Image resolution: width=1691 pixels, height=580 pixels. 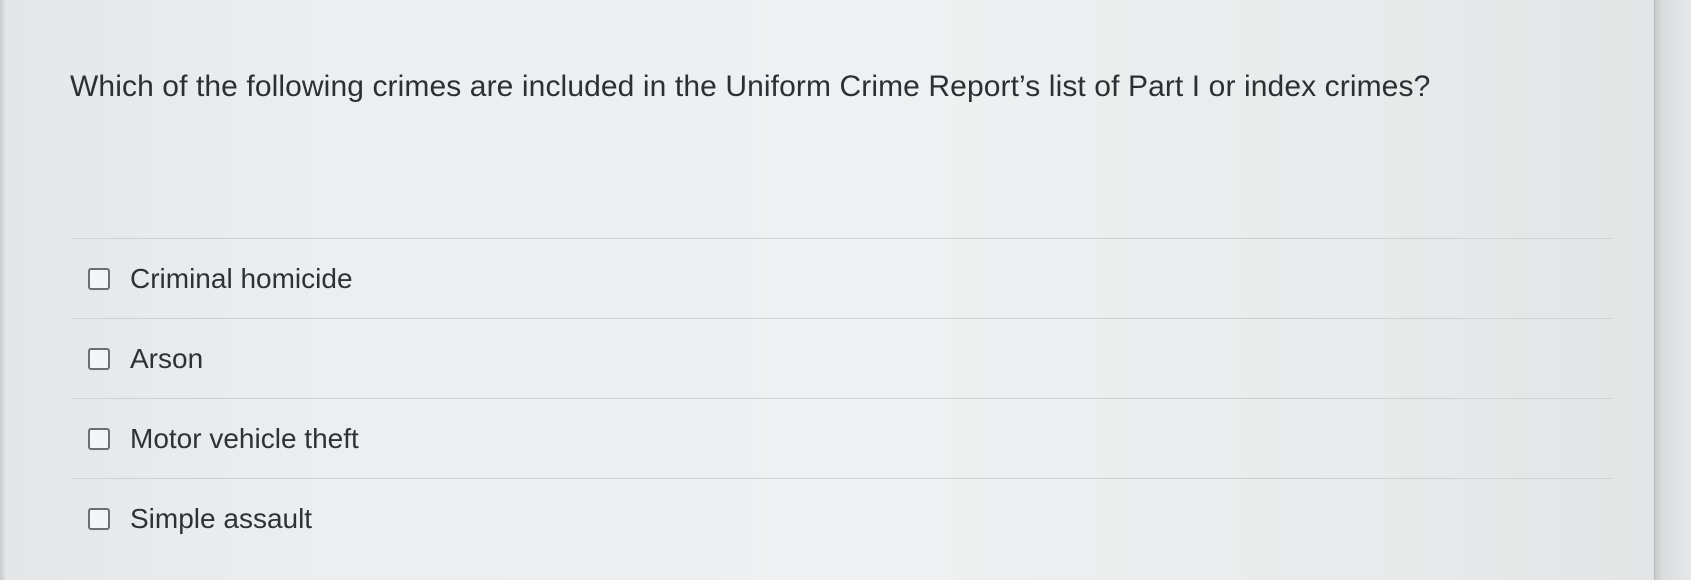 I want to click on option-motor-vehicle-theft: Motor vehicle theft, so click(x=842, y=438).